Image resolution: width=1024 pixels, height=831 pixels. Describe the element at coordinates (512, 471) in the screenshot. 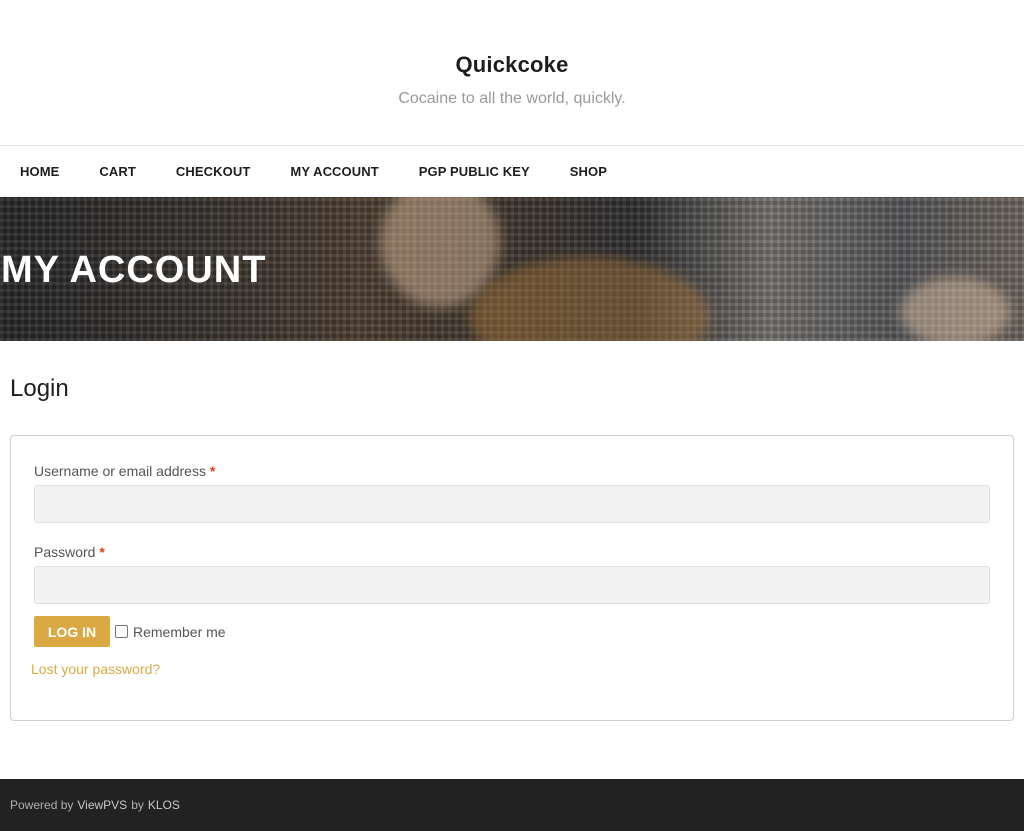

I see `username-label: Username or email address *` at that location.